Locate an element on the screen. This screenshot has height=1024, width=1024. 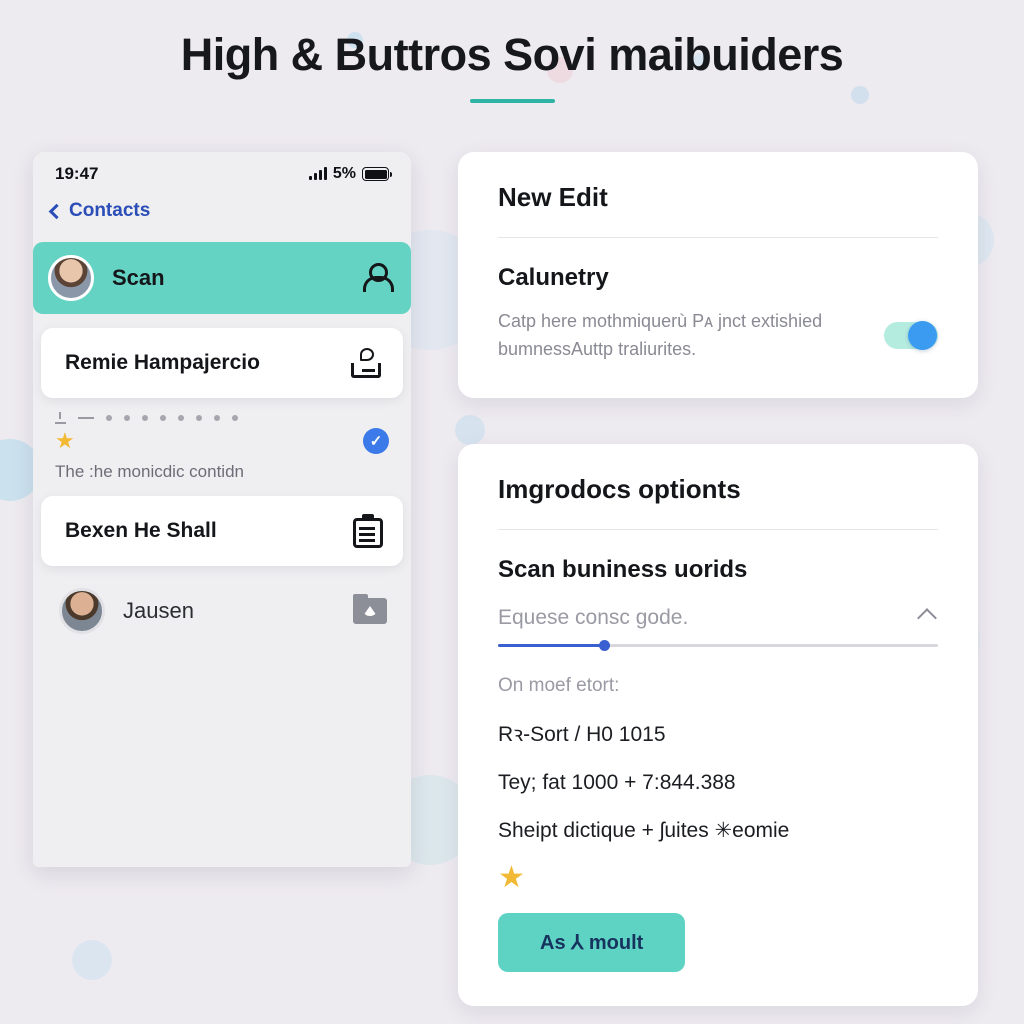
page-header: High & Buttros Sovi maibuiders is located at coordinates (512, 66).